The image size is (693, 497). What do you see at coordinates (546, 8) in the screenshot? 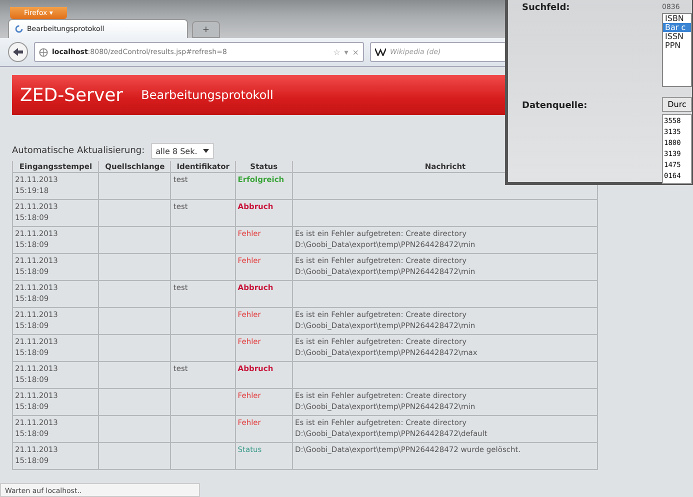
I see `search-field-label: Suchfeld:` at bounding box center [546, 8].